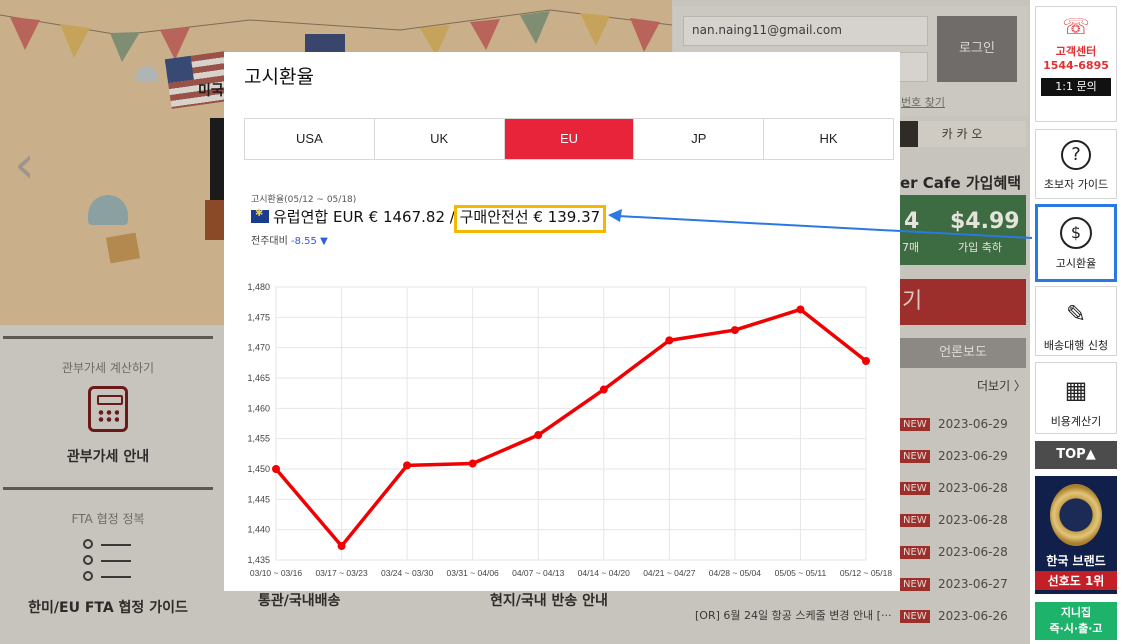  Describe the element at coordinates (1076, 263) in the screenshot. I see `sidebar-item-label: 고시환율` at that location.